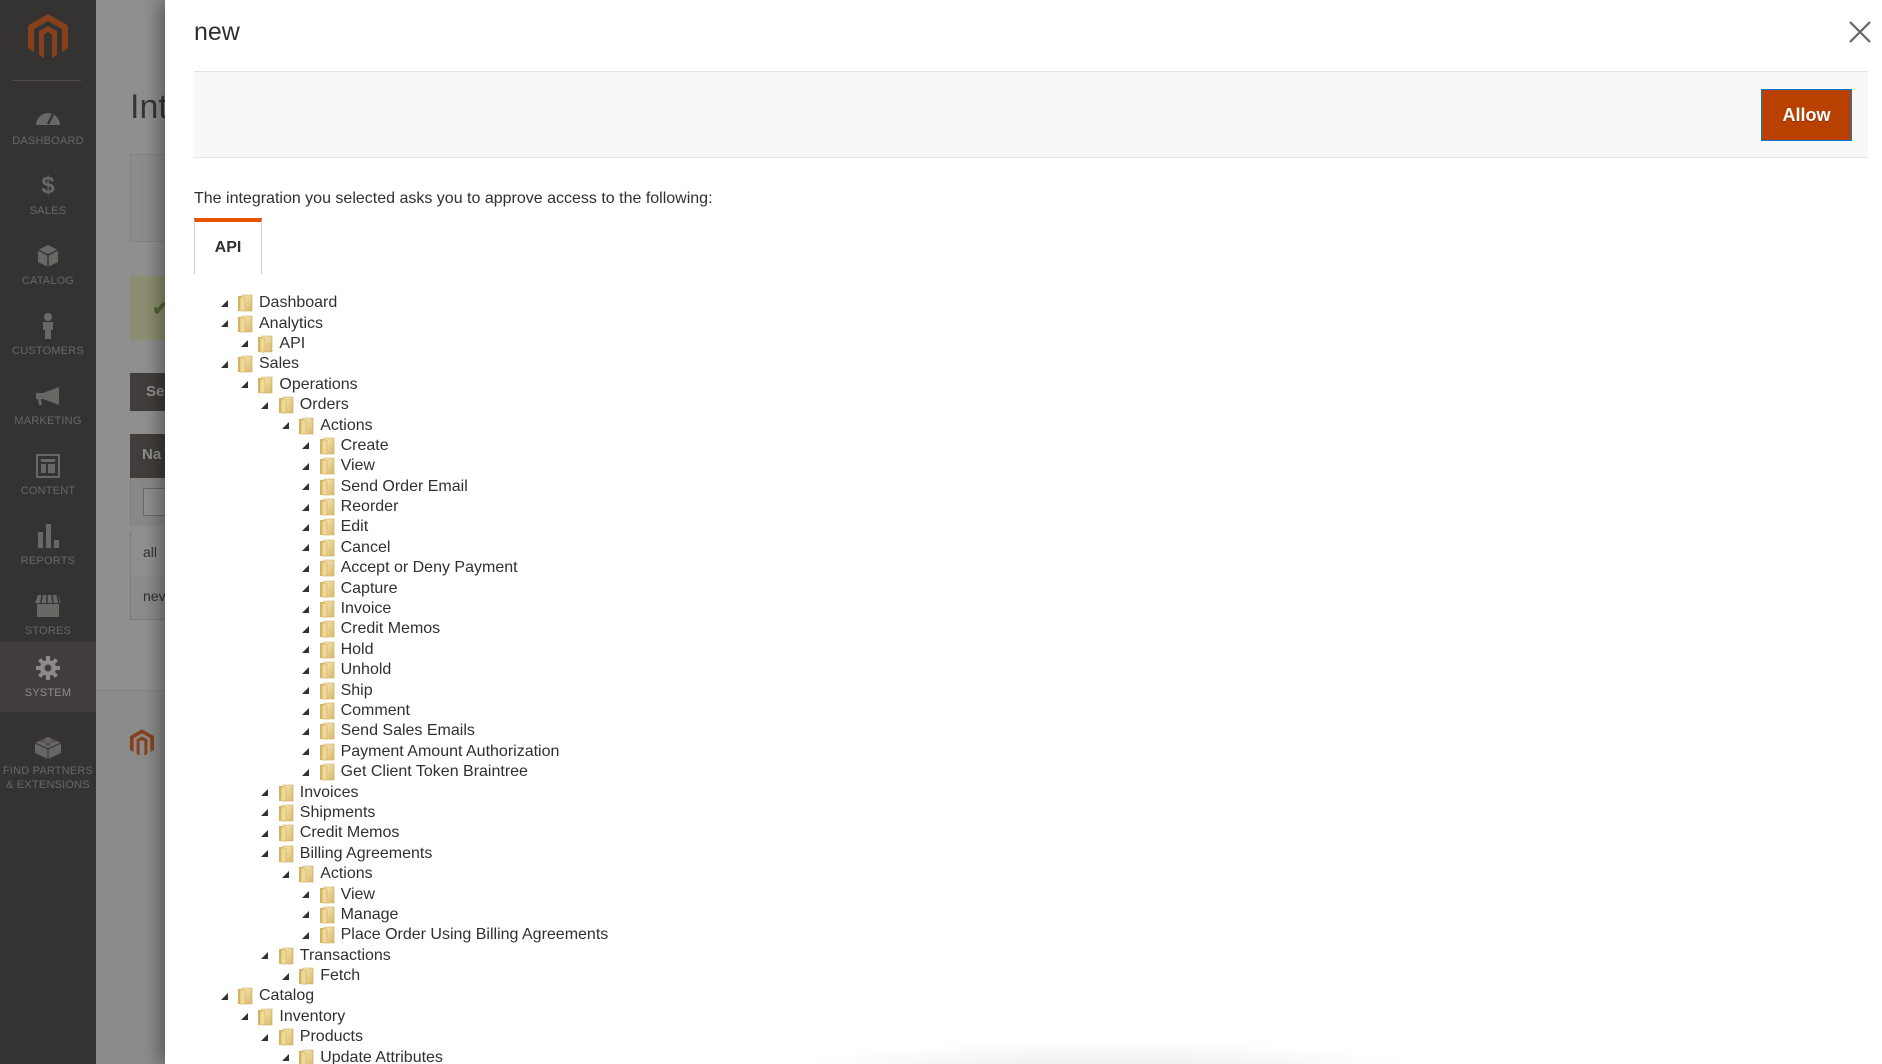 This screenshot has height=1064, width=1882. Describe the element at coordinates (413, 935) in the screenshot. I see `tree-node: Place Order Using Billing Agreements` at that location.